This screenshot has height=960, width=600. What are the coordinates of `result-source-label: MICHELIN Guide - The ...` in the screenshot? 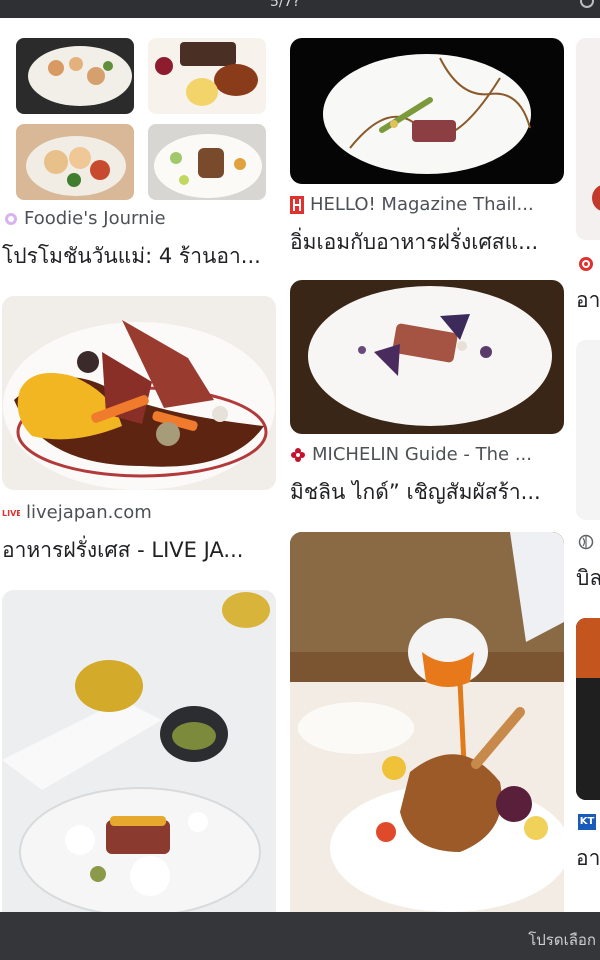 It's located at (422, 454).